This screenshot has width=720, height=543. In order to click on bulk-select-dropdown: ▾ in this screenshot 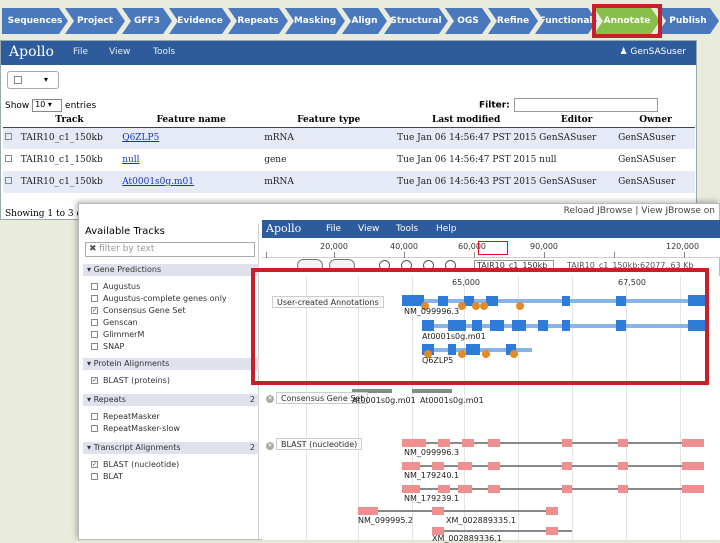, I will do `click(33, 80)`.